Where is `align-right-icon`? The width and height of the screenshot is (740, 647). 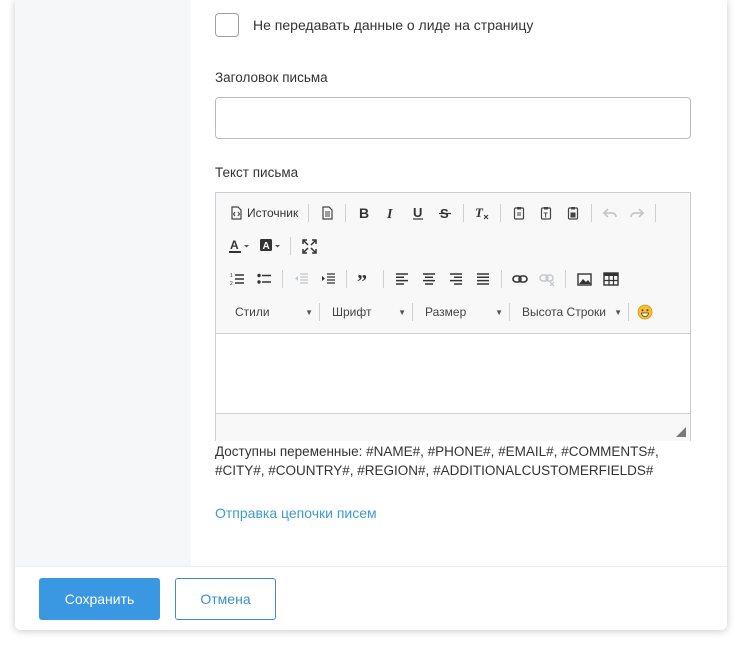 align-right-icon is located at coordinates (456, 279).